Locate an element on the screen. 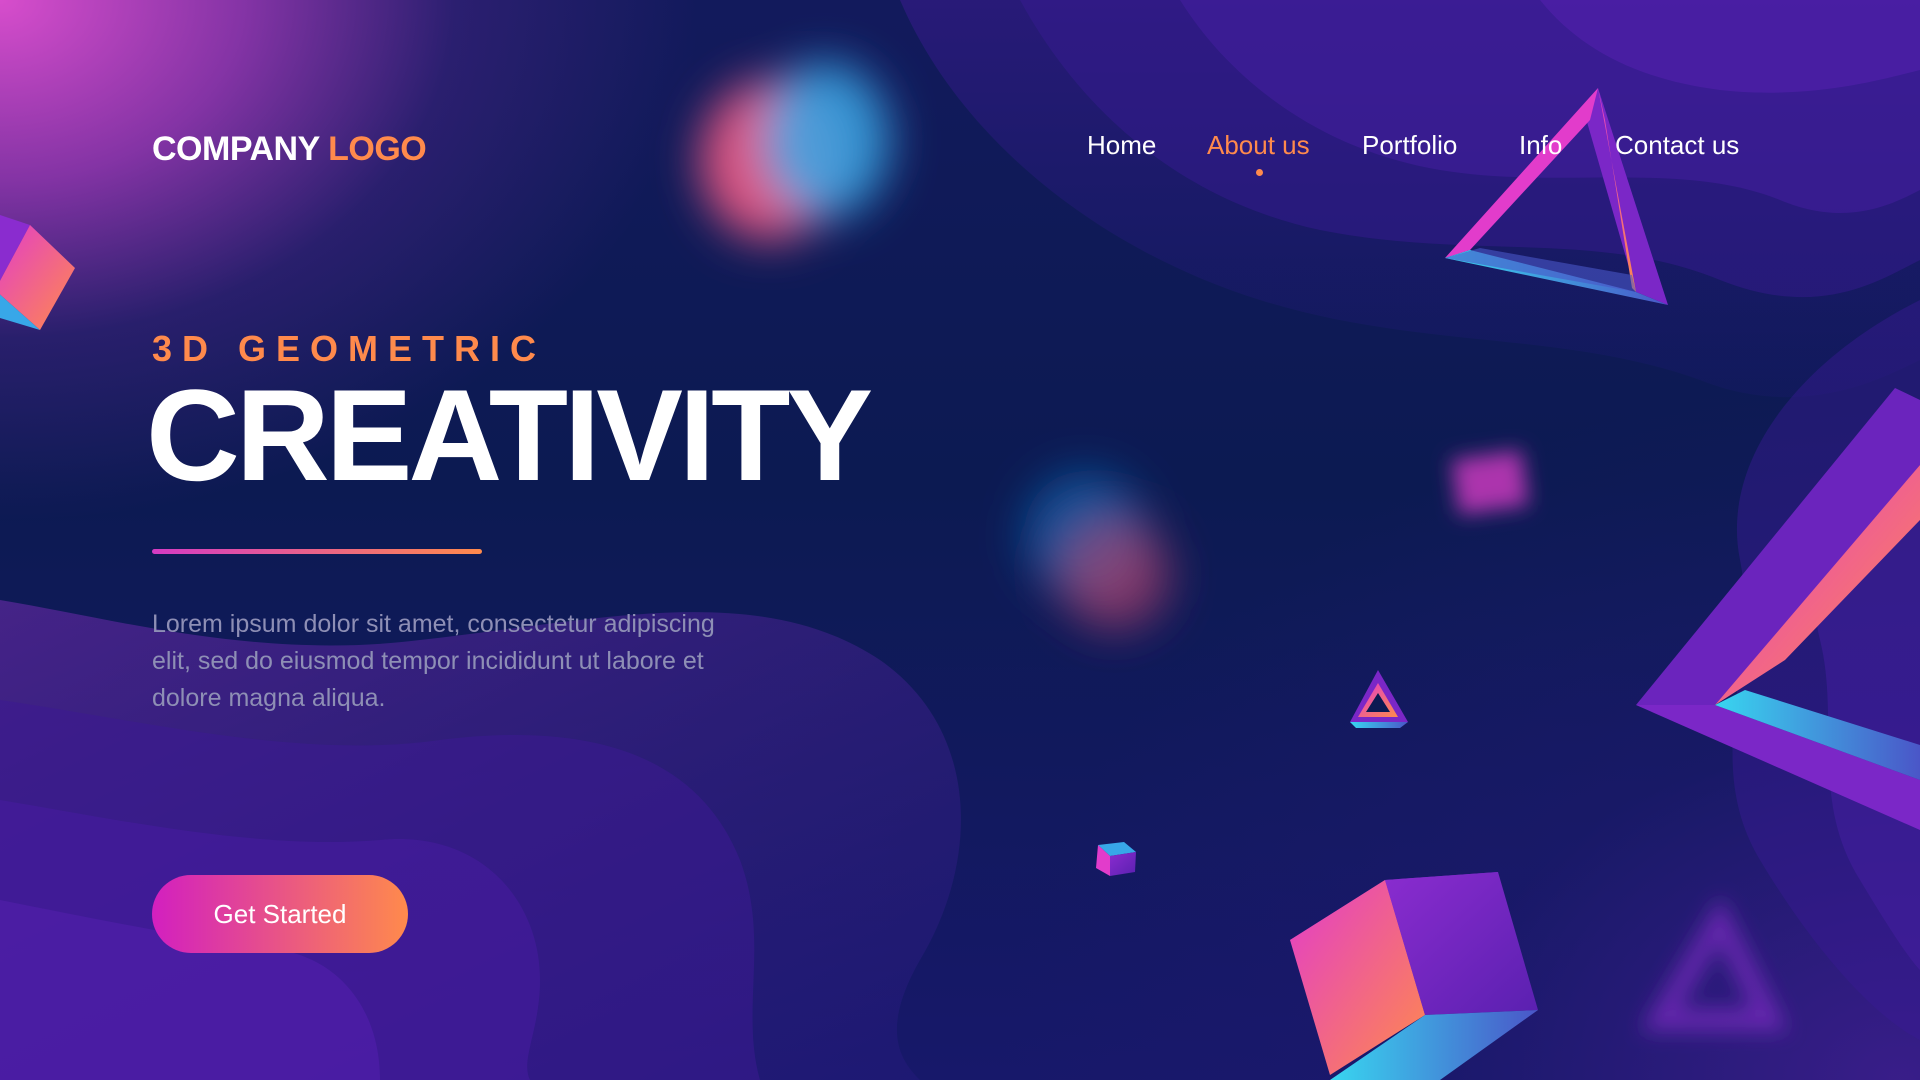  nav-link-home: Home is located at coordinates (1121, 145).